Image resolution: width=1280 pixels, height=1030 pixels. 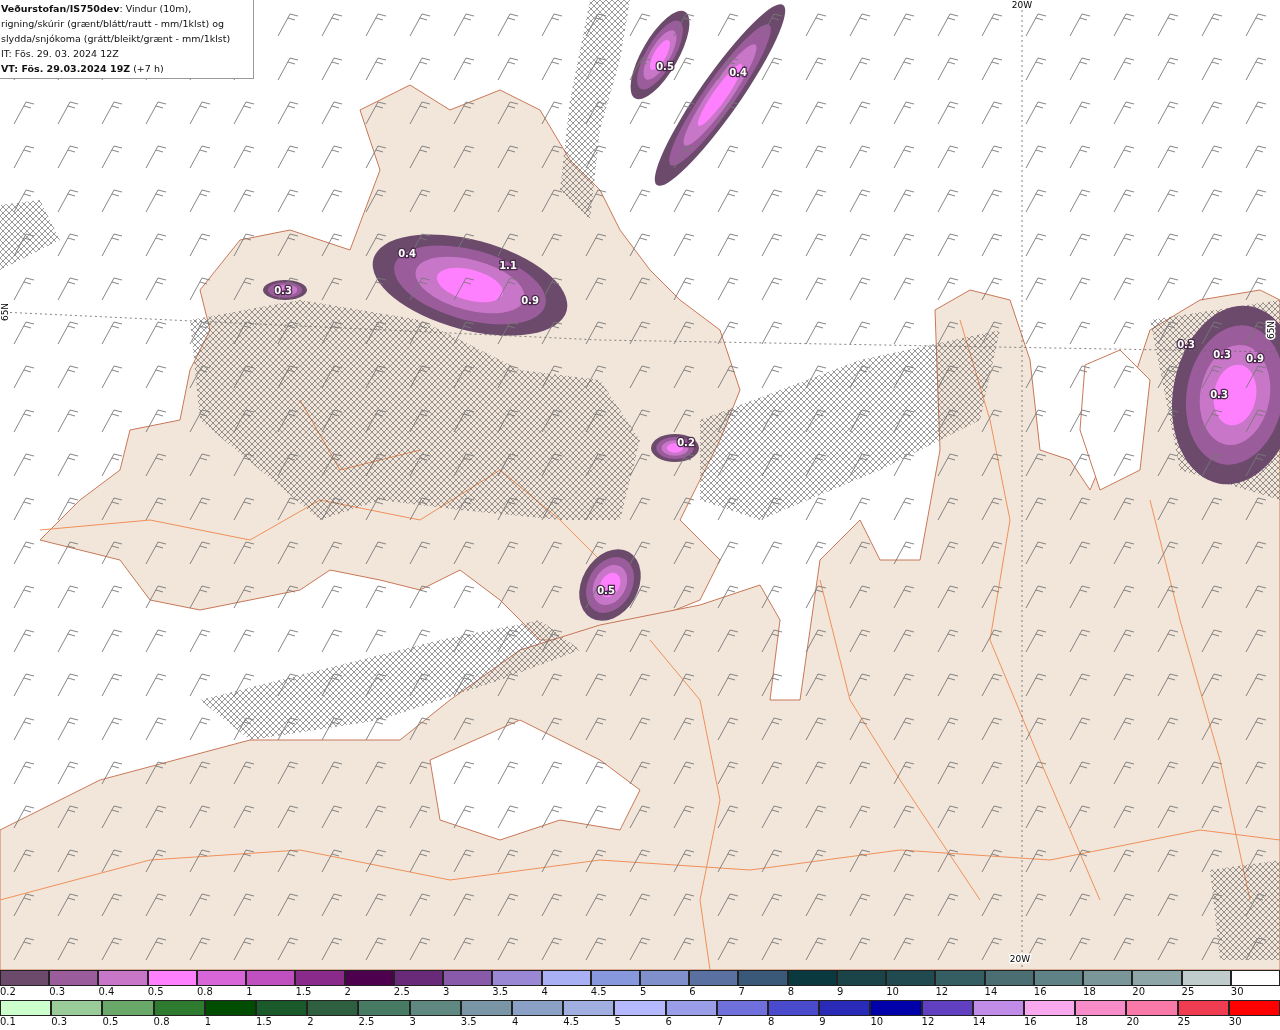 What do you see at coordinates (606, 590) in the screenshot?
I see `contour-label: 0.5` at bounding box center [606, 590].